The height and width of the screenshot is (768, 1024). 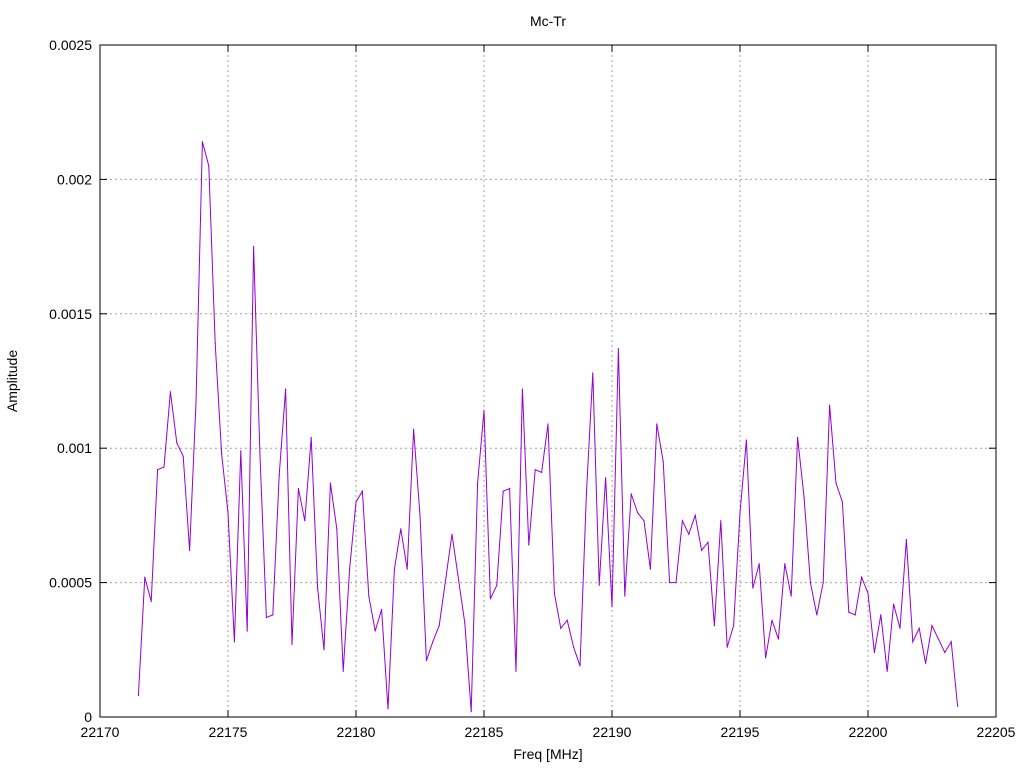 I want to click on x-tick-label: 22185, so click(x=484, y=732).